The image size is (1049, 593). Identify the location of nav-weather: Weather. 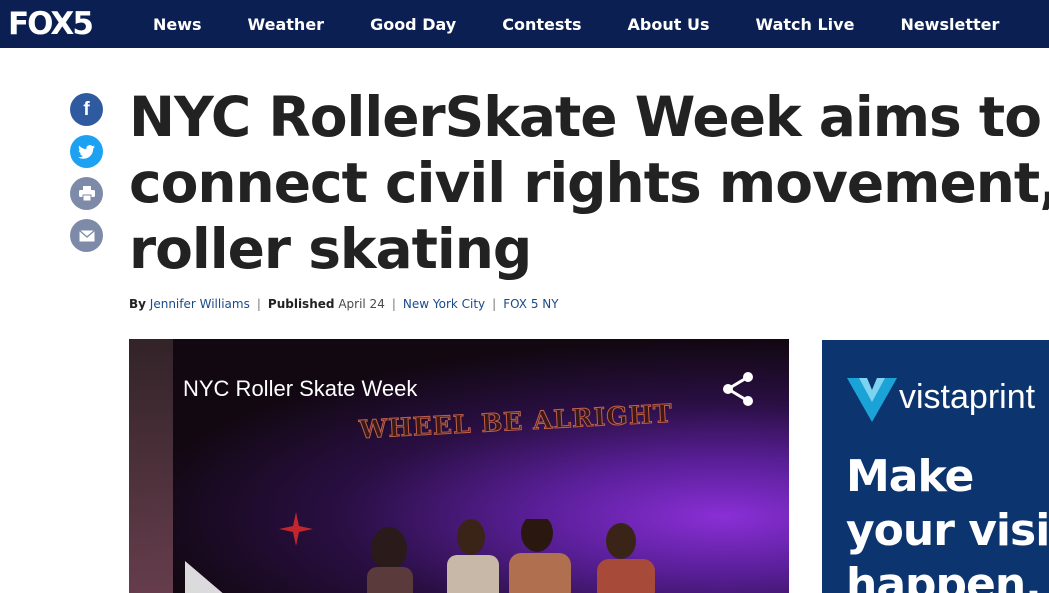
(286, 24).